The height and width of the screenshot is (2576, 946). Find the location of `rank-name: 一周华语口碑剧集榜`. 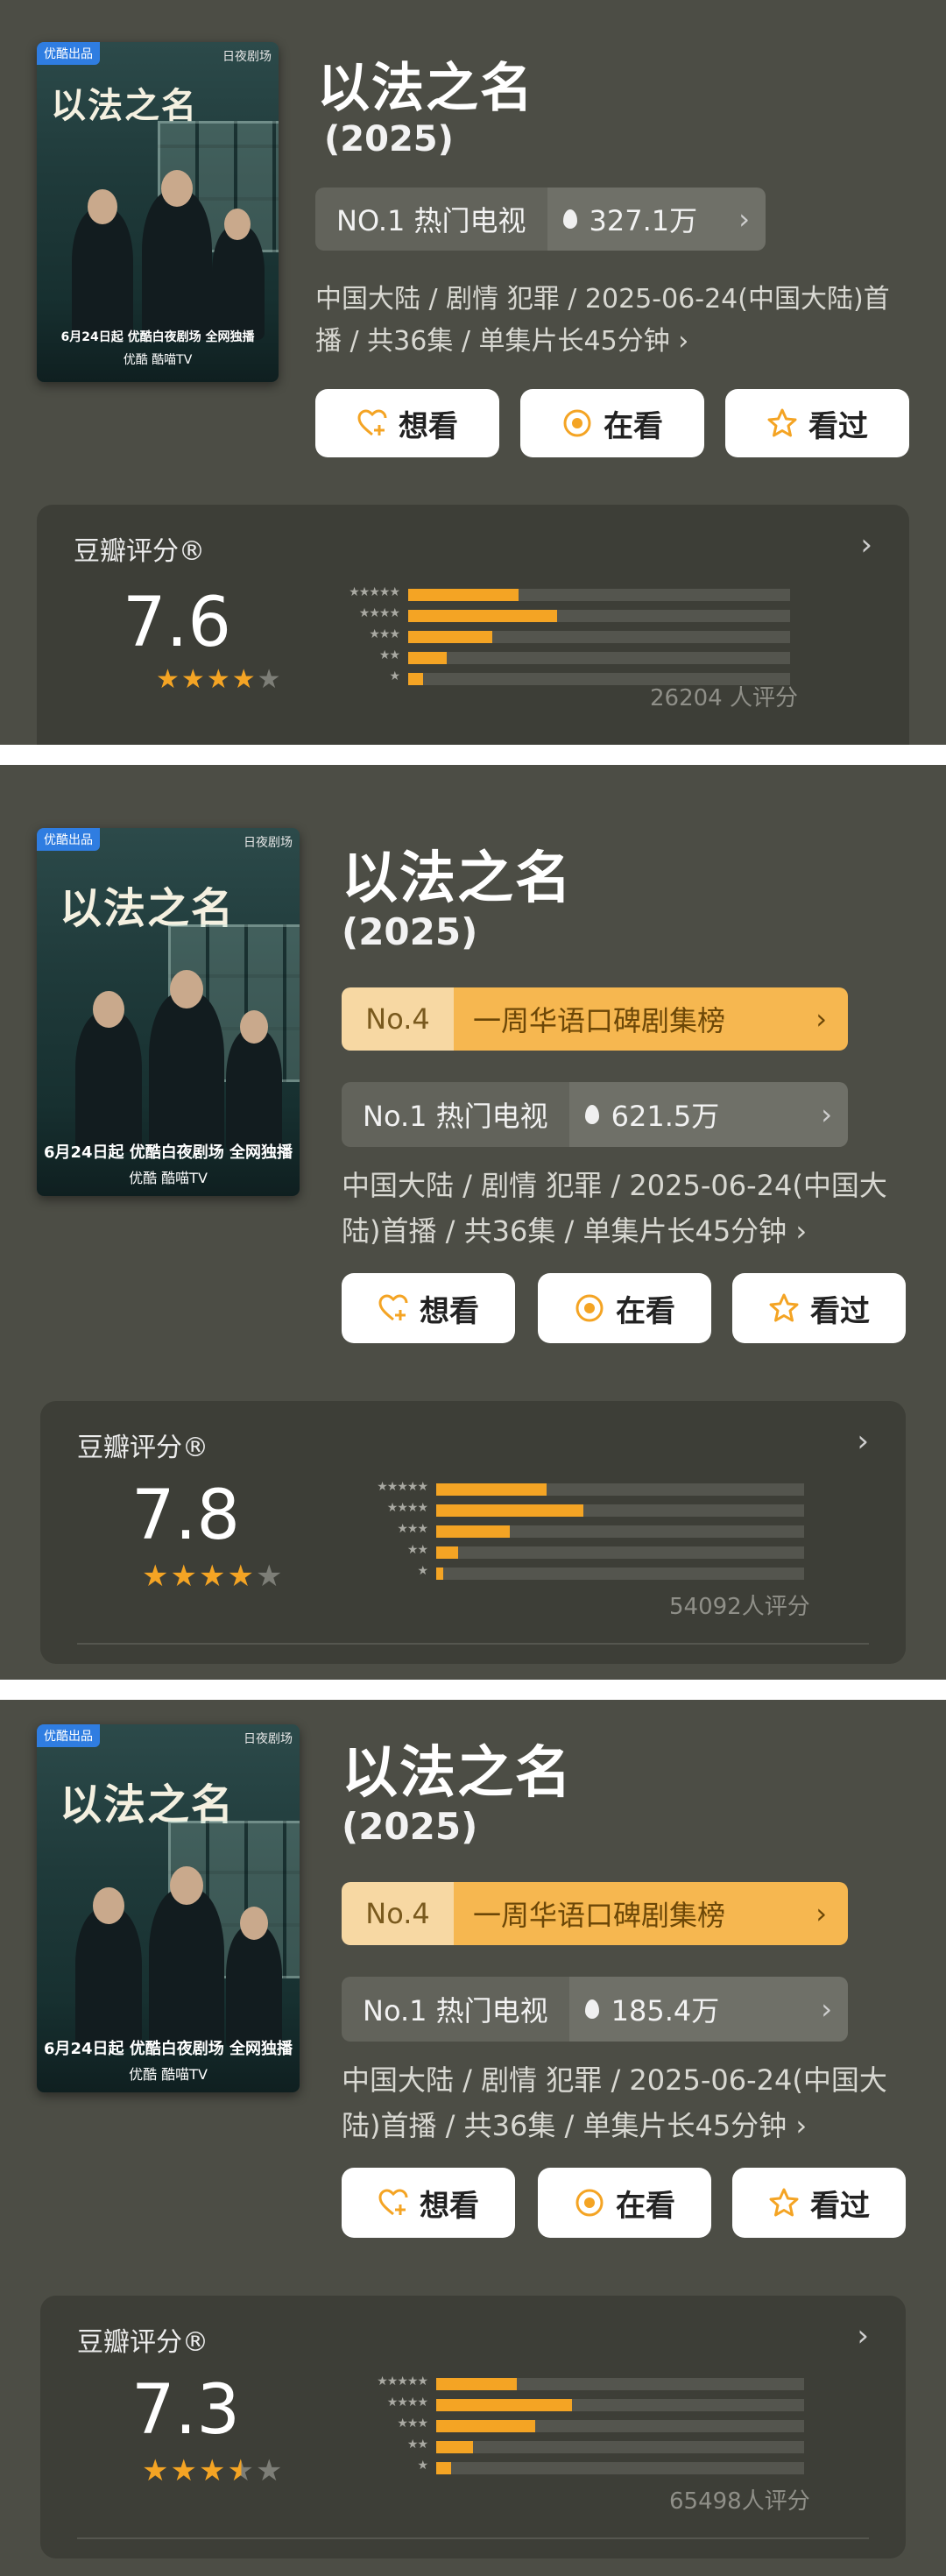

rank-name: 一周华语口碑剧集榜 is located at coordinates (599, 1915).